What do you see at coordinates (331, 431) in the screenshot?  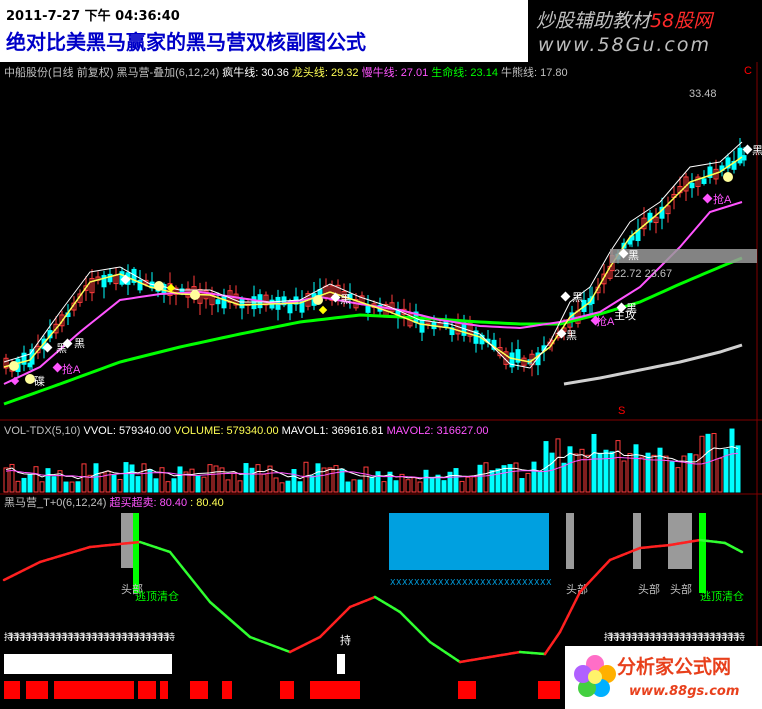 I see `legend-item: MAVOL1: 369616.81` at bounding box center [331, 431].